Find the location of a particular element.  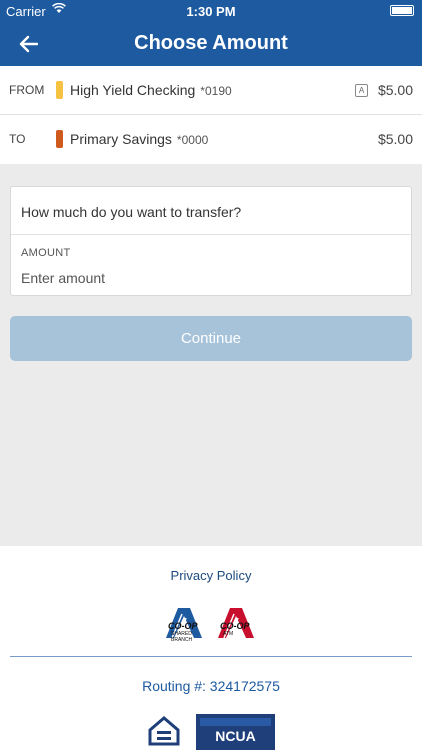

amount-card: How much do you want to transfer? AMOUNT is located at coordinates (211, 241).